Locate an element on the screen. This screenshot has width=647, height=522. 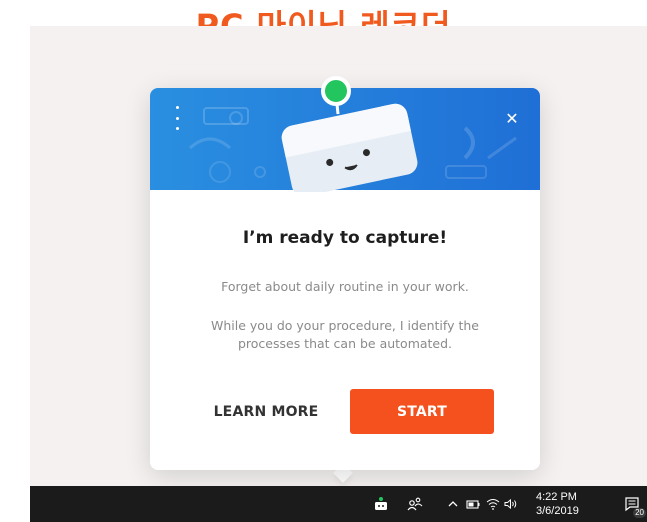
close-button: ✕ is located at coordinates (512, 118).